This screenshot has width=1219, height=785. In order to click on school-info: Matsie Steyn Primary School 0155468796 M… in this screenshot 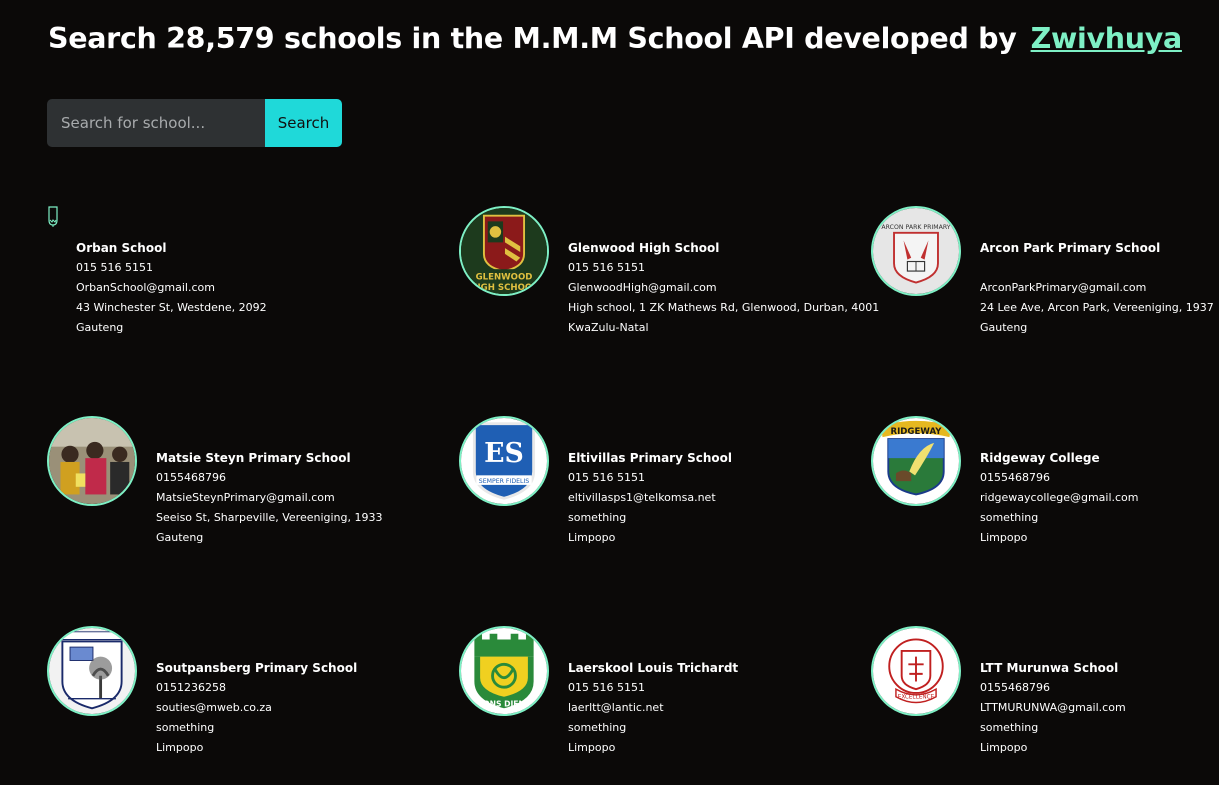, I will do `click(269, 498)`.